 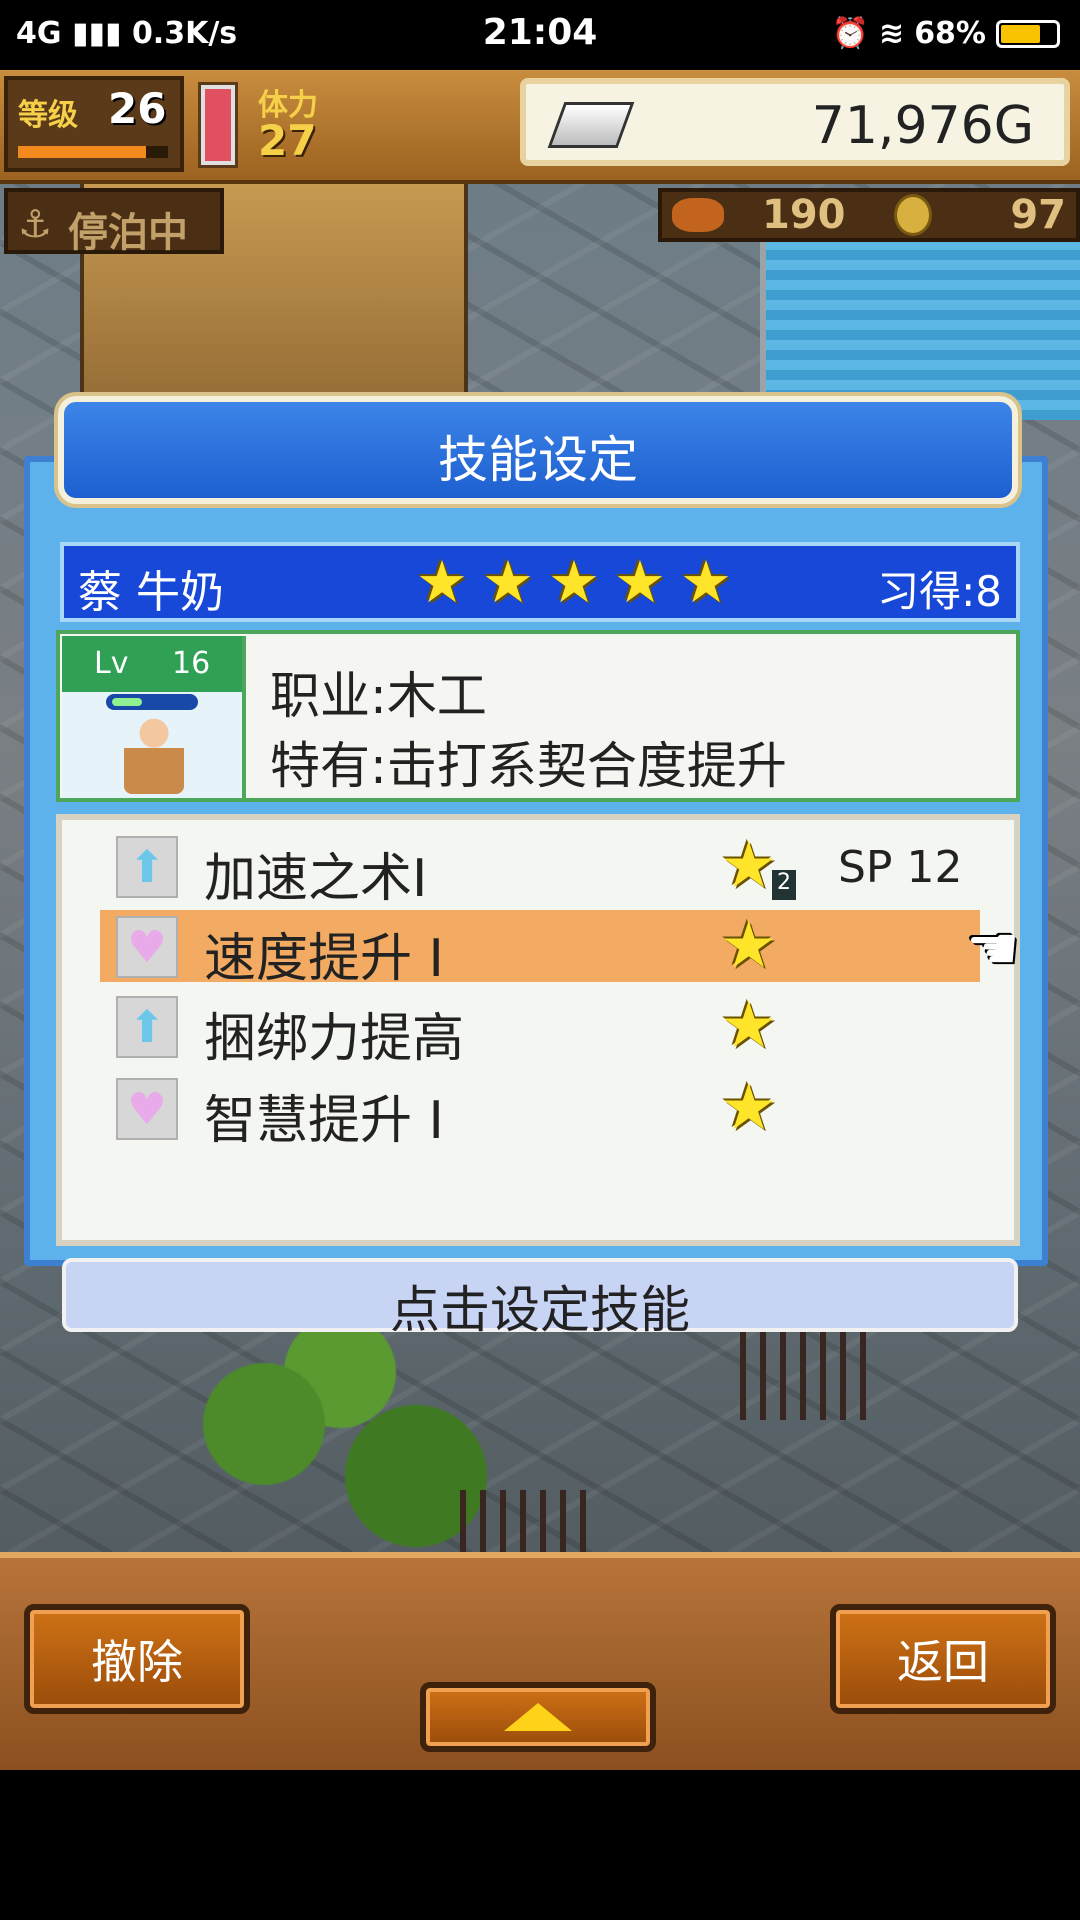 I want to click on skill-name: 速度提升 I, so click(x=324, y=959).